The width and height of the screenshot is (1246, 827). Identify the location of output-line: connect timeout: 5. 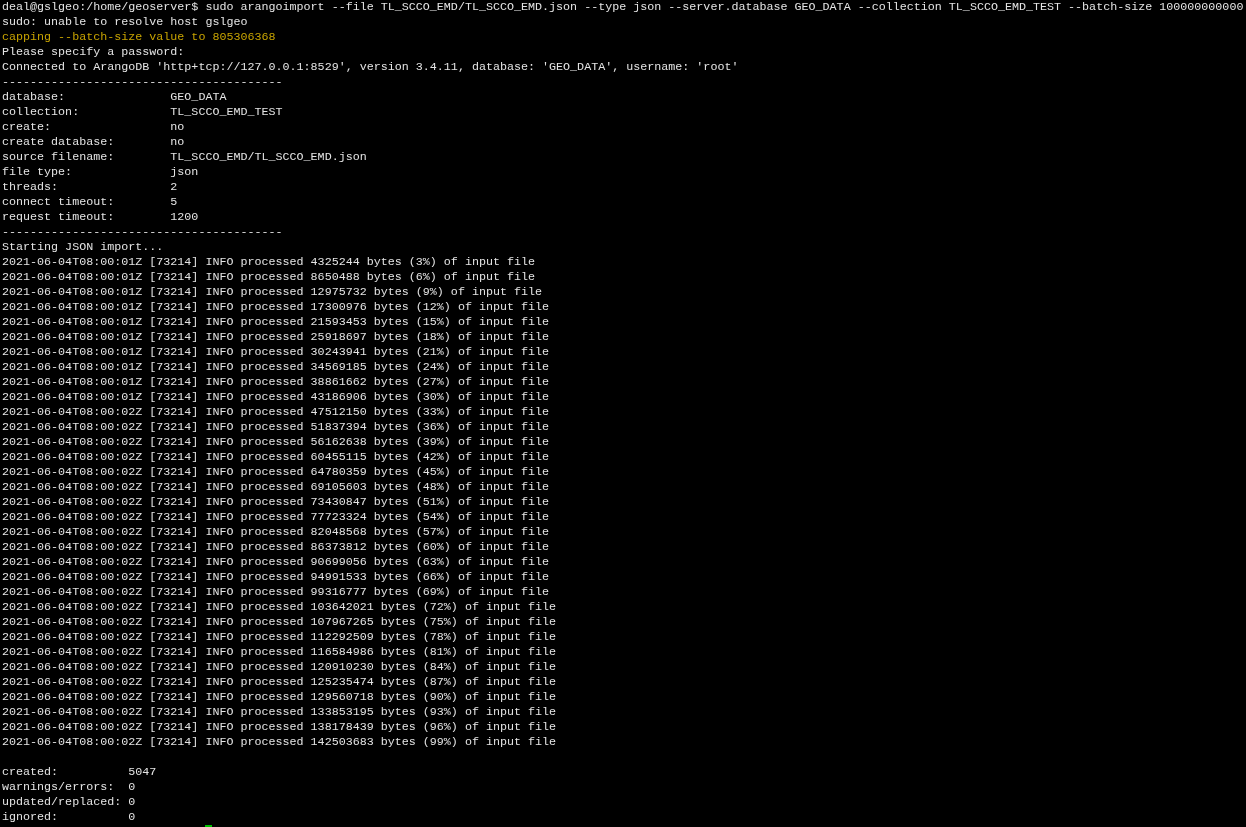
(90, 202).